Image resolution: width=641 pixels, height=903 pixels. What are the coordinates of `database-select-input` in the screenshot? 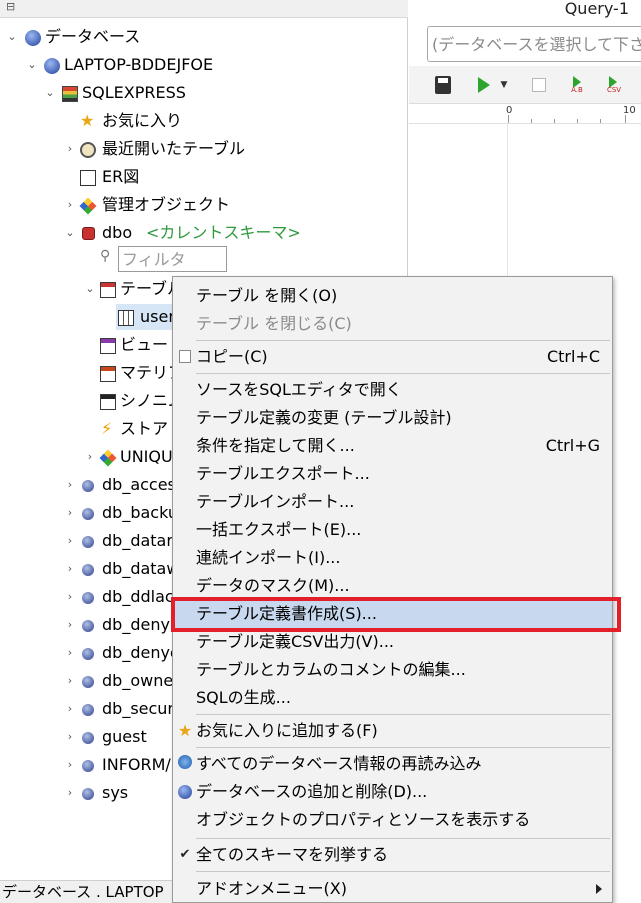 It's located at (534, 44).